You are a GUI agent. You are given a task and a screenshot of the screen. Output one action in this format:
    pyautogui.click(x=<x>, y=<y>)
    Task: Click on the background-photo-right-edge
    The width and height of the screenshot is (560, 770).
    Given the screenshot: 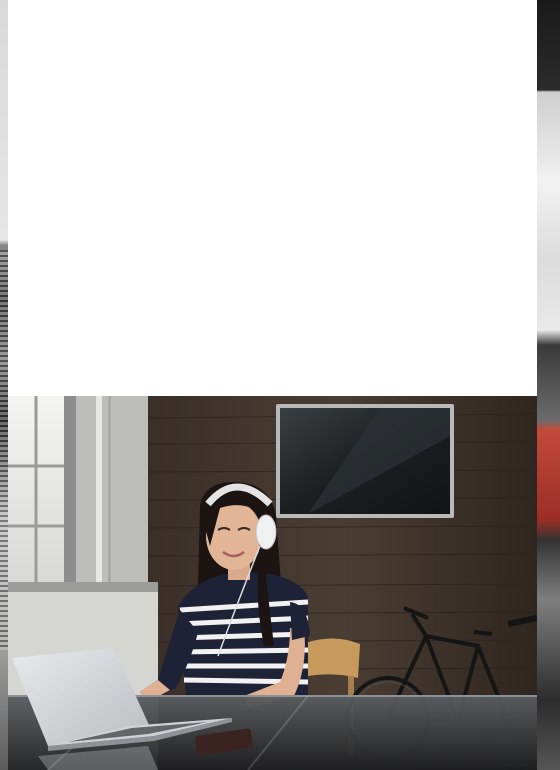 What is the action you would take?
    pyautogui.click(x=548, y=385)
    